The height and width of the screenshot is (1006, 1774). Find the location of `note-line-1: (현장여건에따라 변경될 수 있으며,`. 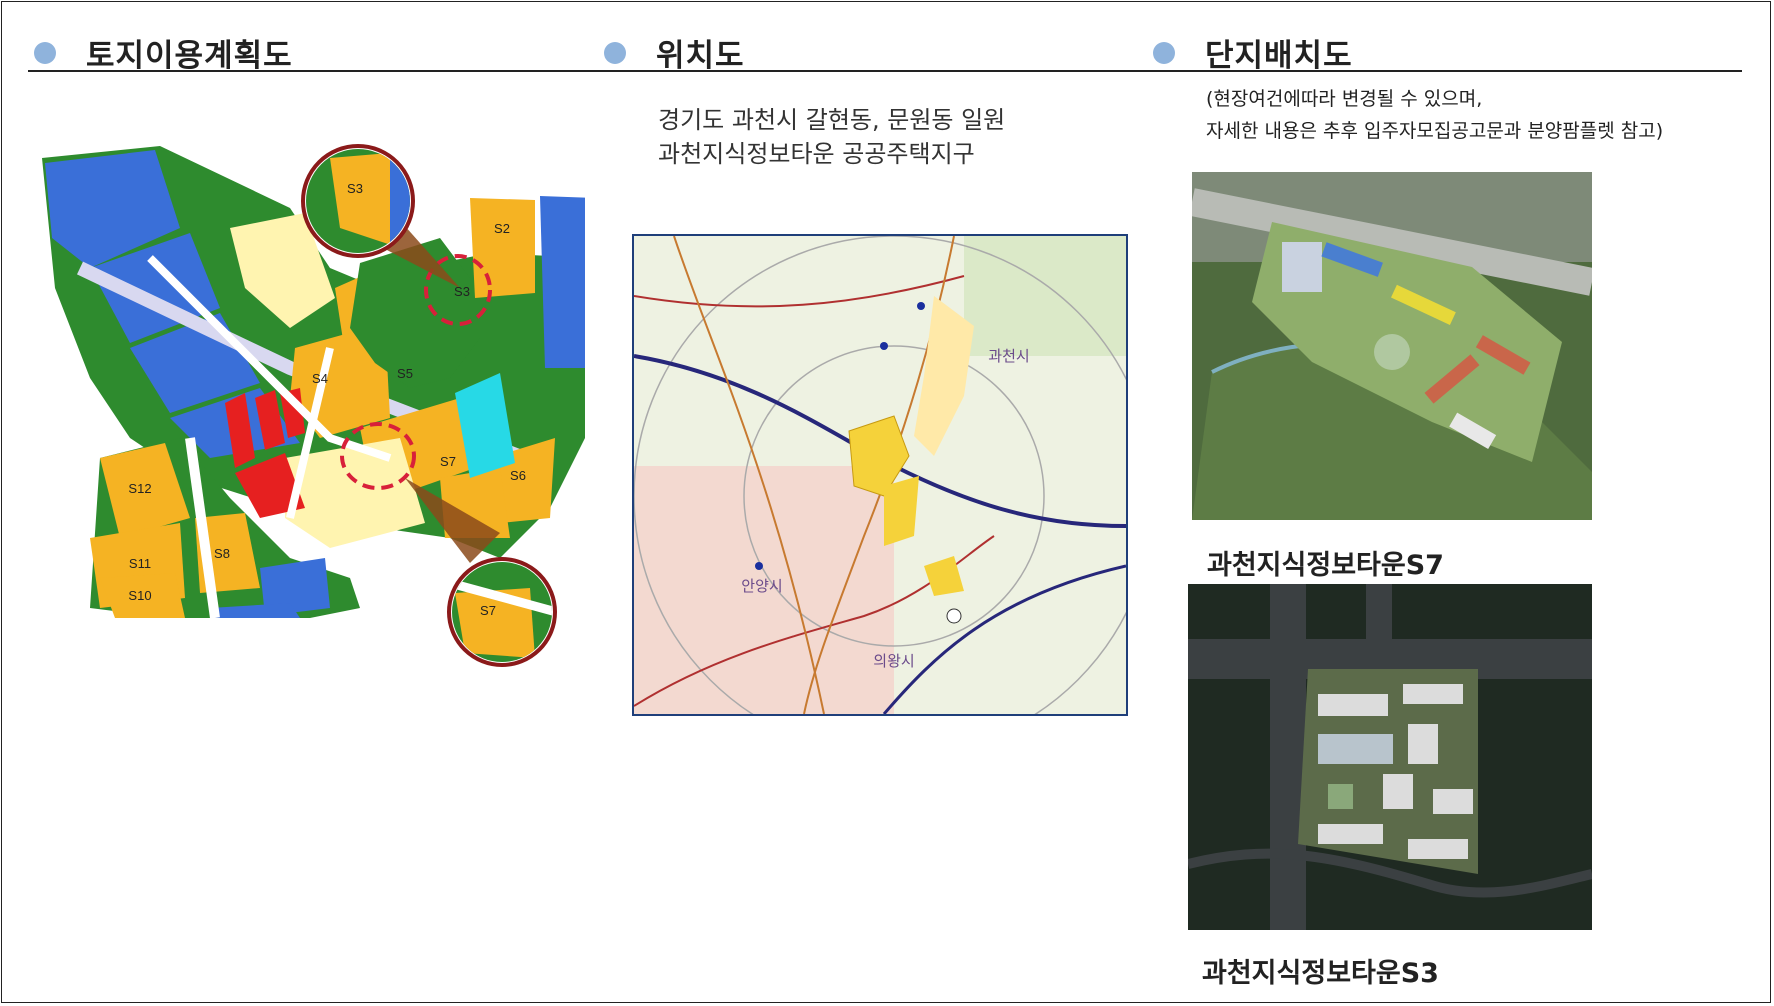

note-line-1: (현장여건에따라 변경될 수 있으며, is located at coordinates (1344, 99).